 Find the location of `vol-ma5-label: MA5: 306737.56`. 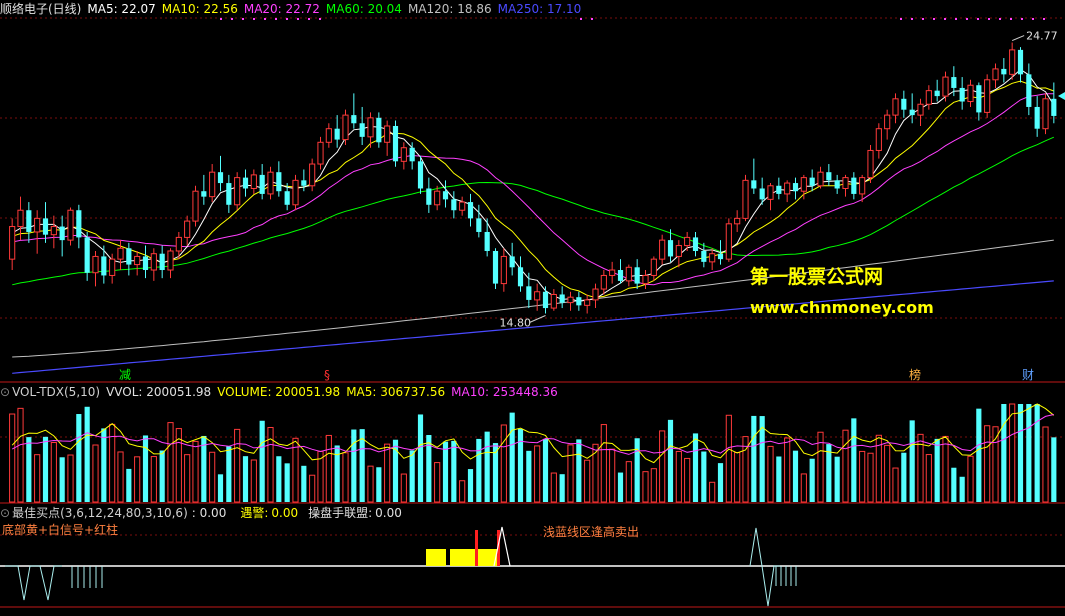

vol-ma5-label: MA5: 306737.56 is located at coordinates (396, 392).